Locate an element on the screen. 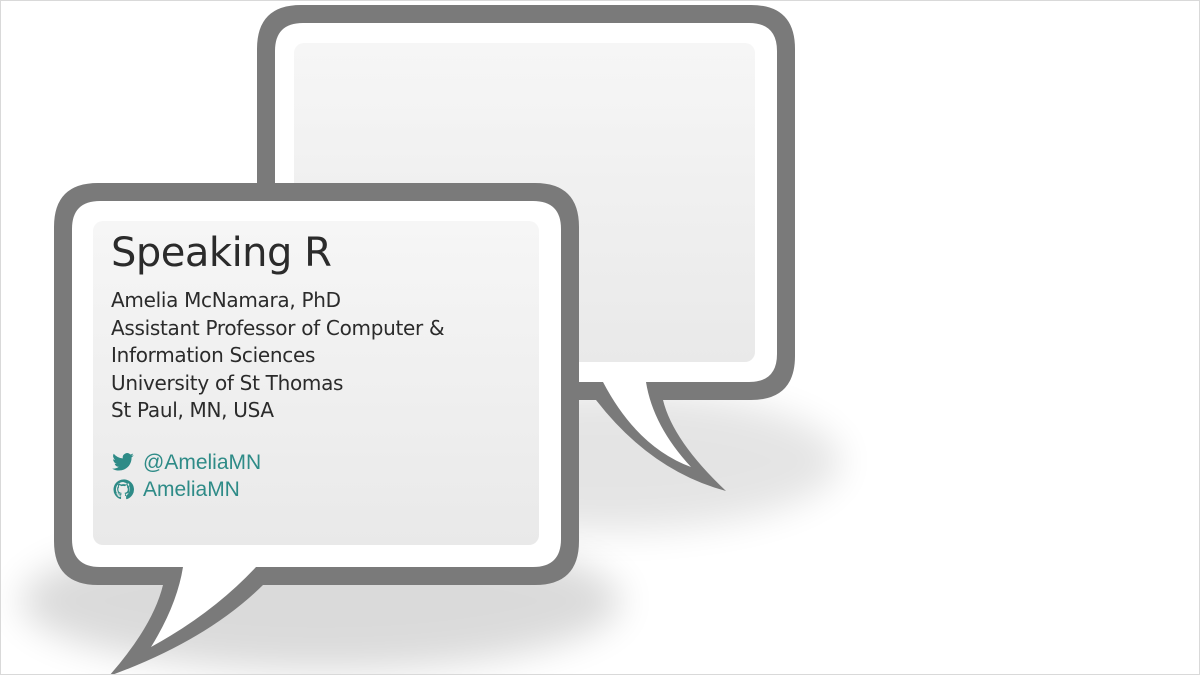  speaker-position: Assistant Professor of Computer & is located at coordinates (278, 327).